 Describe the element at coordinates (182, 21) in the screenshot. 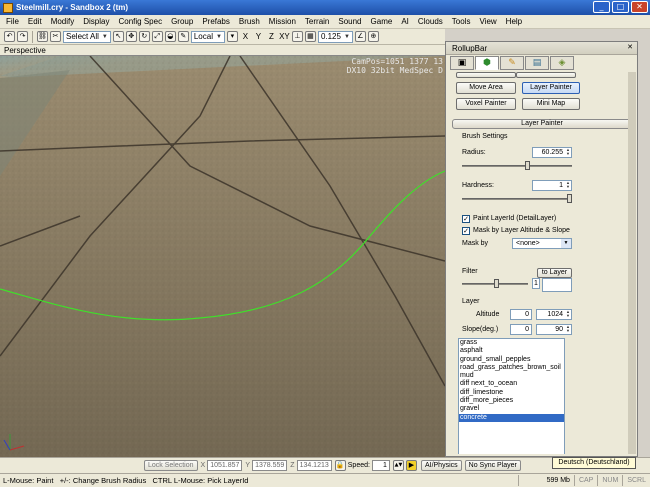

I see `menu-group: Group` at that location.